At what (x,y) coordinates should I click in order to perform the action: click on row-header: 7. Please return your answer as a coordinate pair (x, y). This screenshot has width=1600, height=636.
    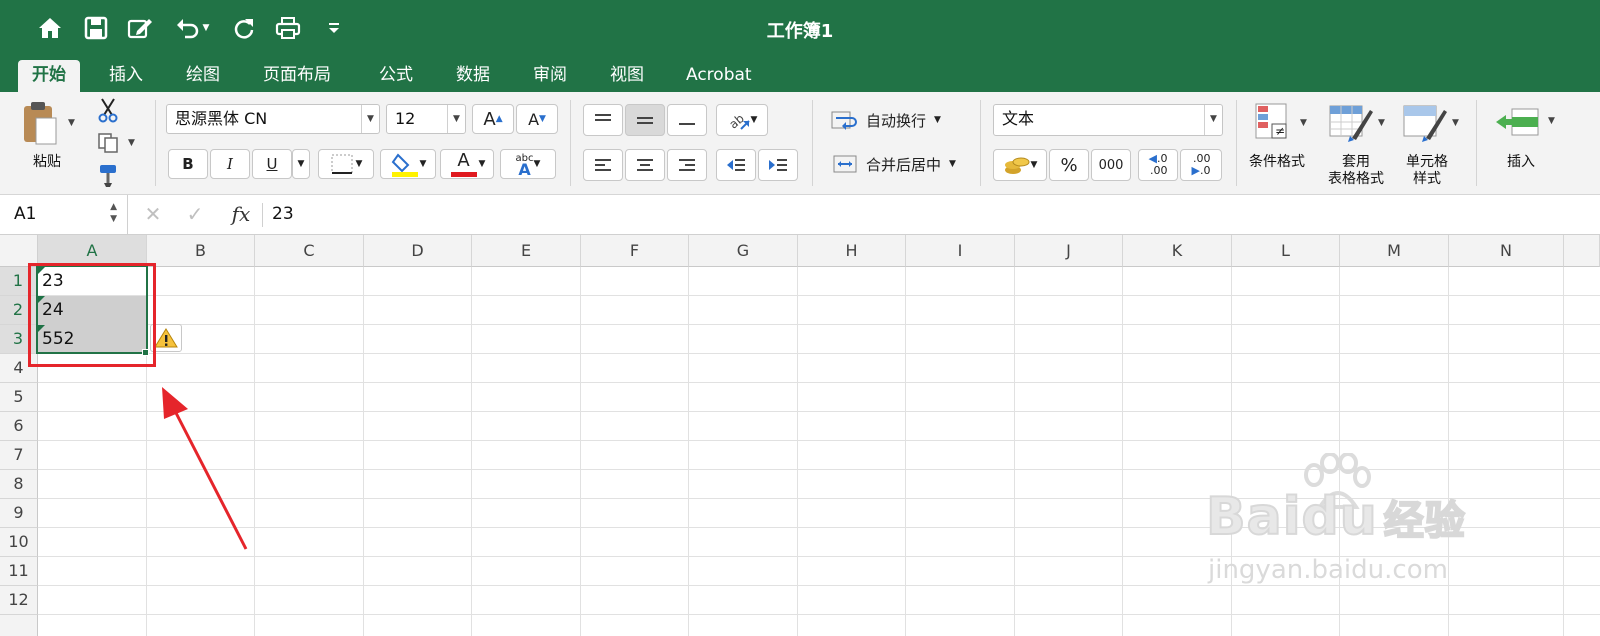
    Looking at the image, I should click on (19, 455).